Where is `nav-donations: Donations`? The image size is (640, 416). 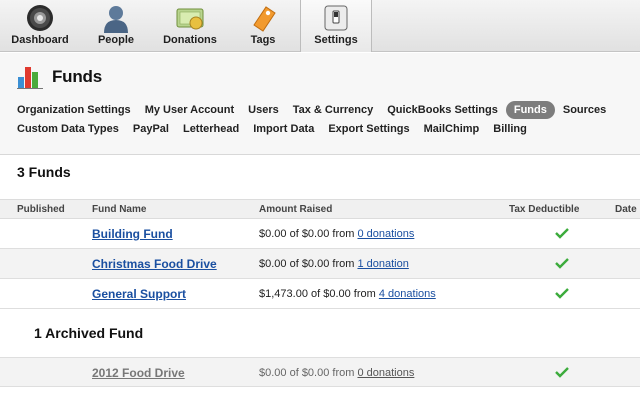
nav-donations: Donations is located at coordinates (190, 26).